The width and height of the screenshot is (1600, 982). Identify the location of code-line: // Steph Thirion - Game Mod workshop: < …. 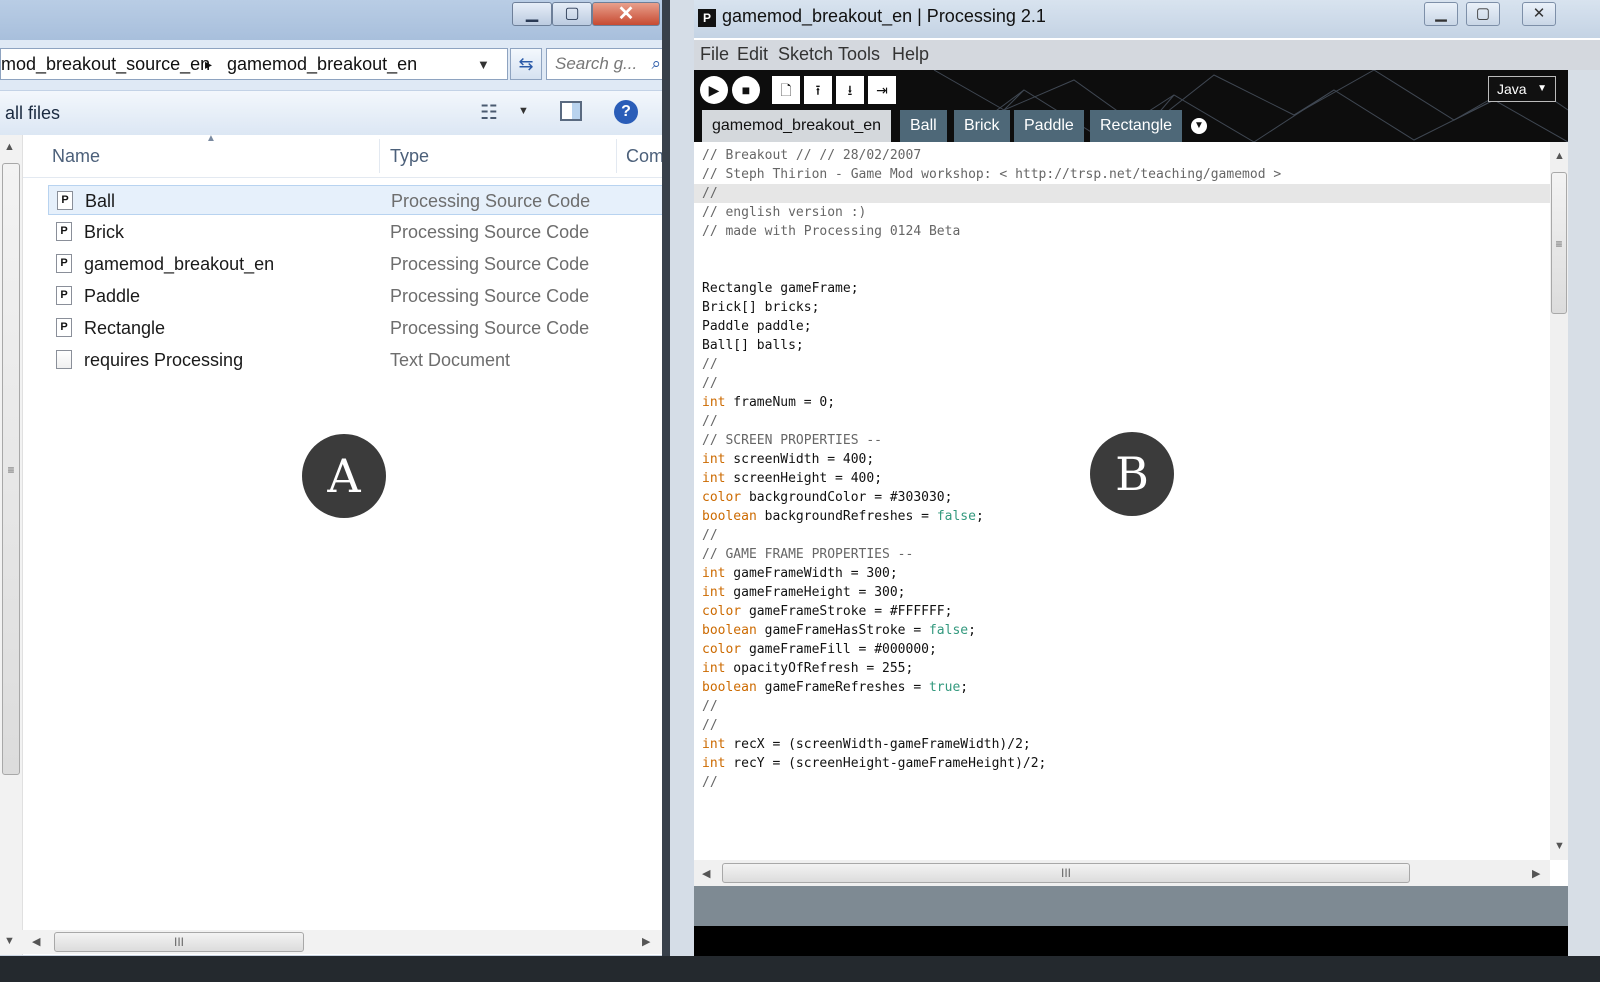
(992, 174).